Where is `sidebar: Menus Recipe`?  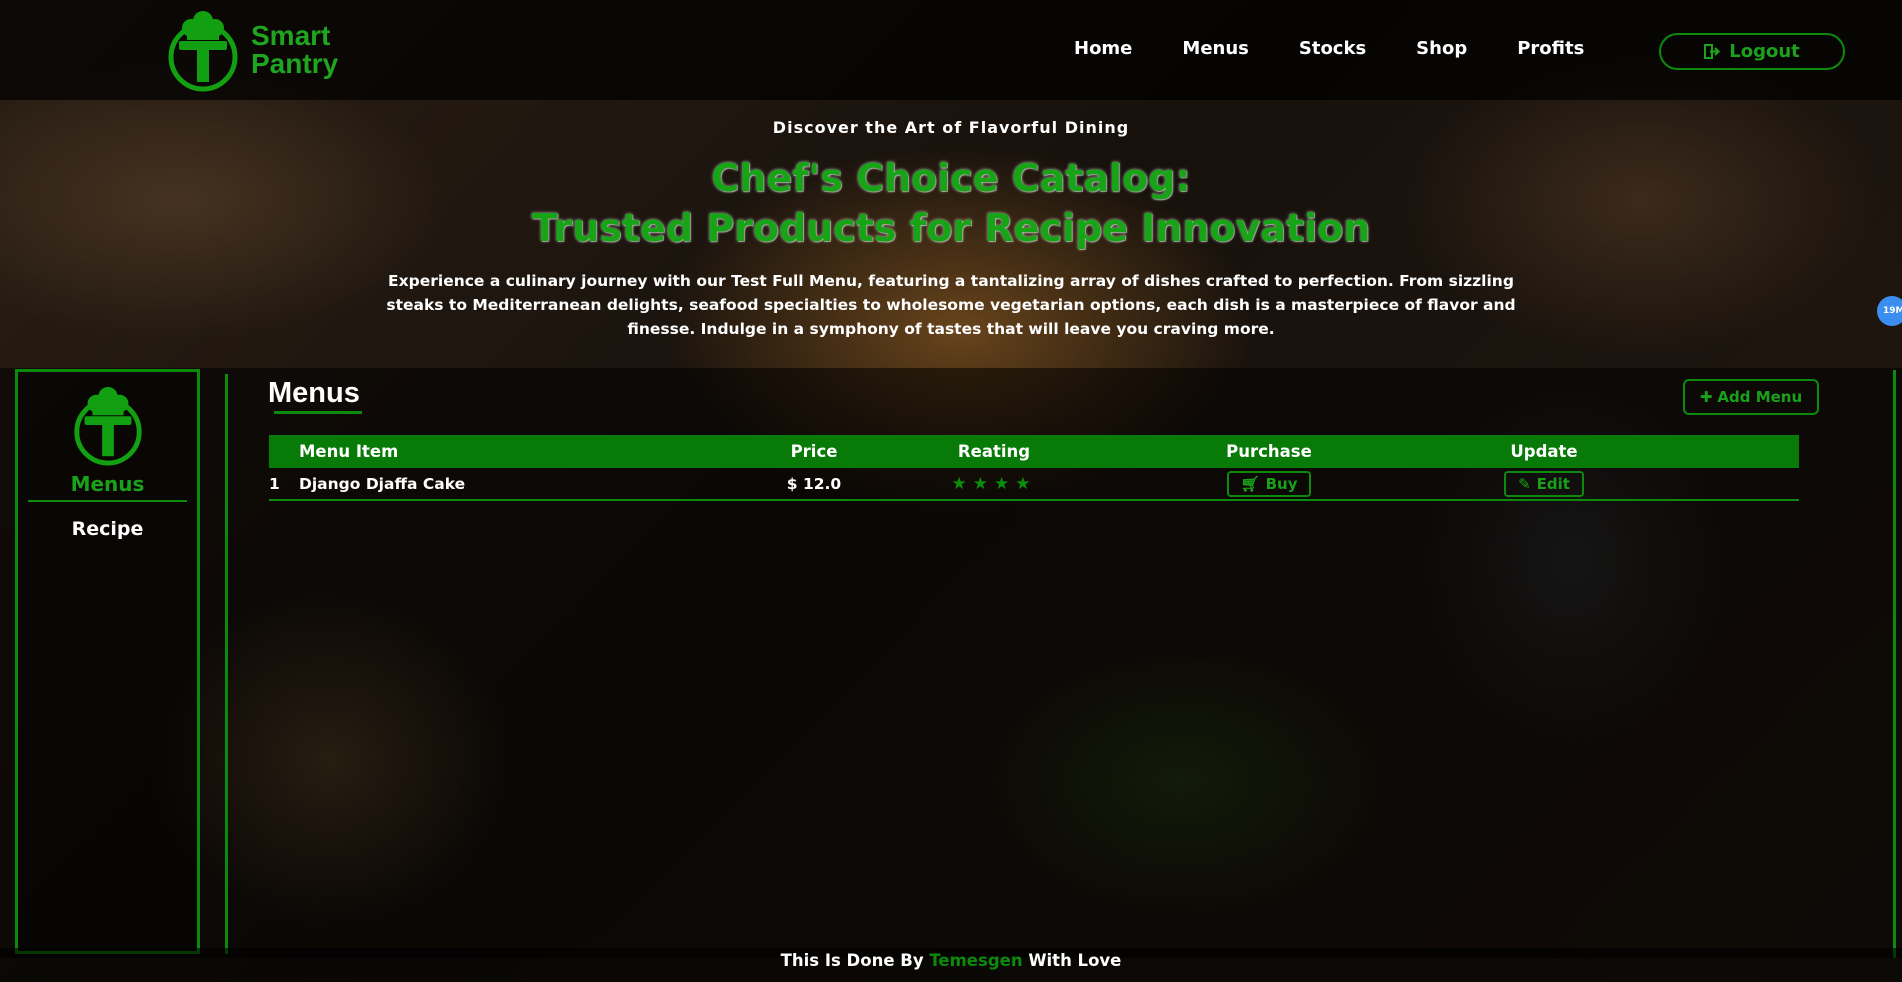 sidebar: Menus Recipe is located at coordinates (107, 661).